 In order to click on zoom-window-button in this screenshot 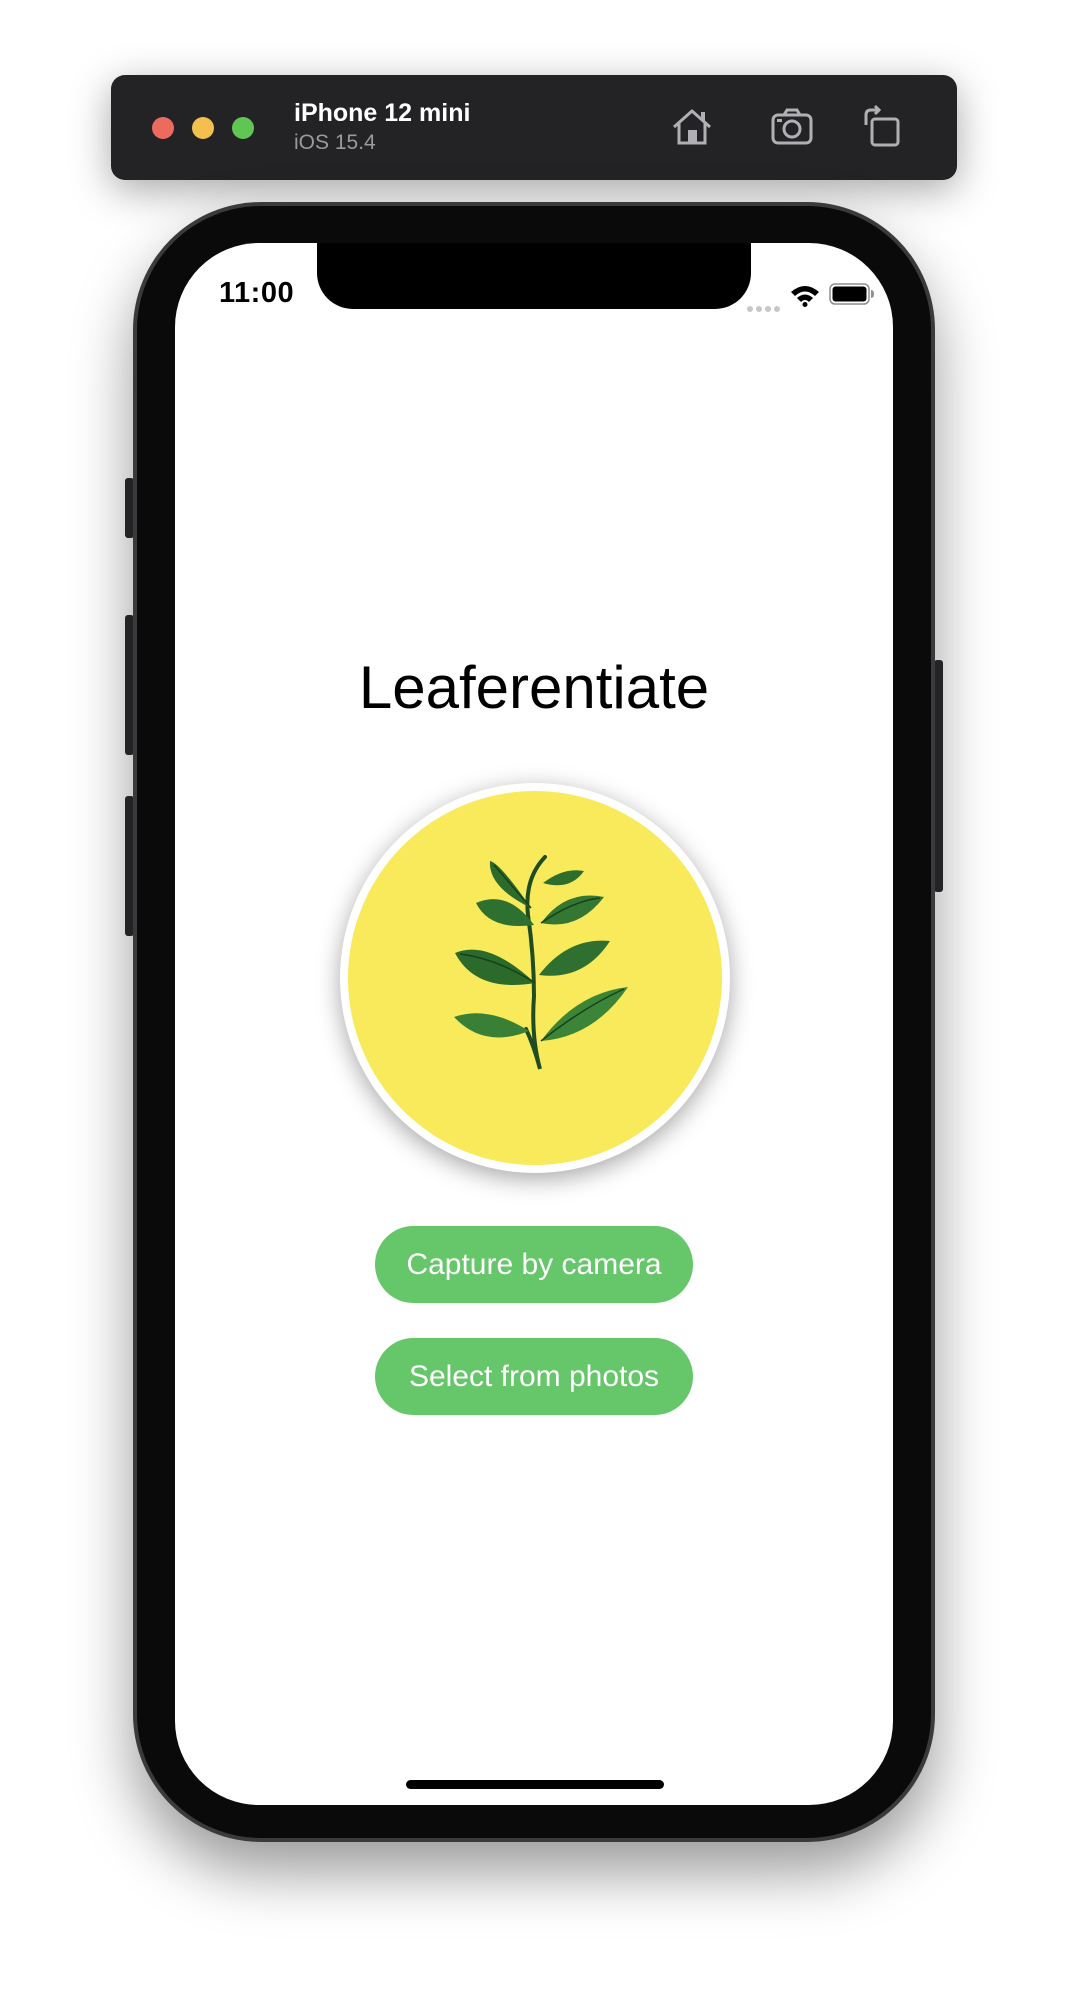, I will do `click(243, 128)`.